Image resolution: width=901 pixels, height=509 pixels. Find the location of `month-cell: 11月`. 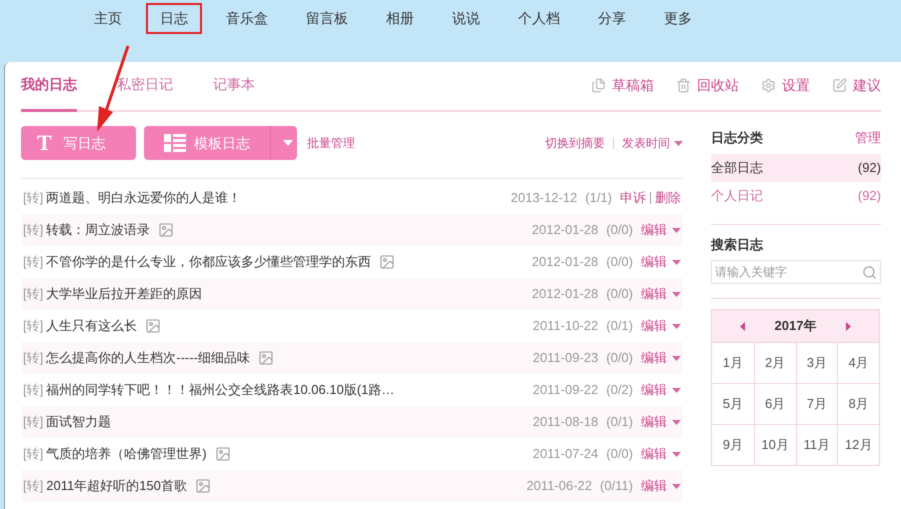

month-cell: 11月 is located at coordinates (817, 444).